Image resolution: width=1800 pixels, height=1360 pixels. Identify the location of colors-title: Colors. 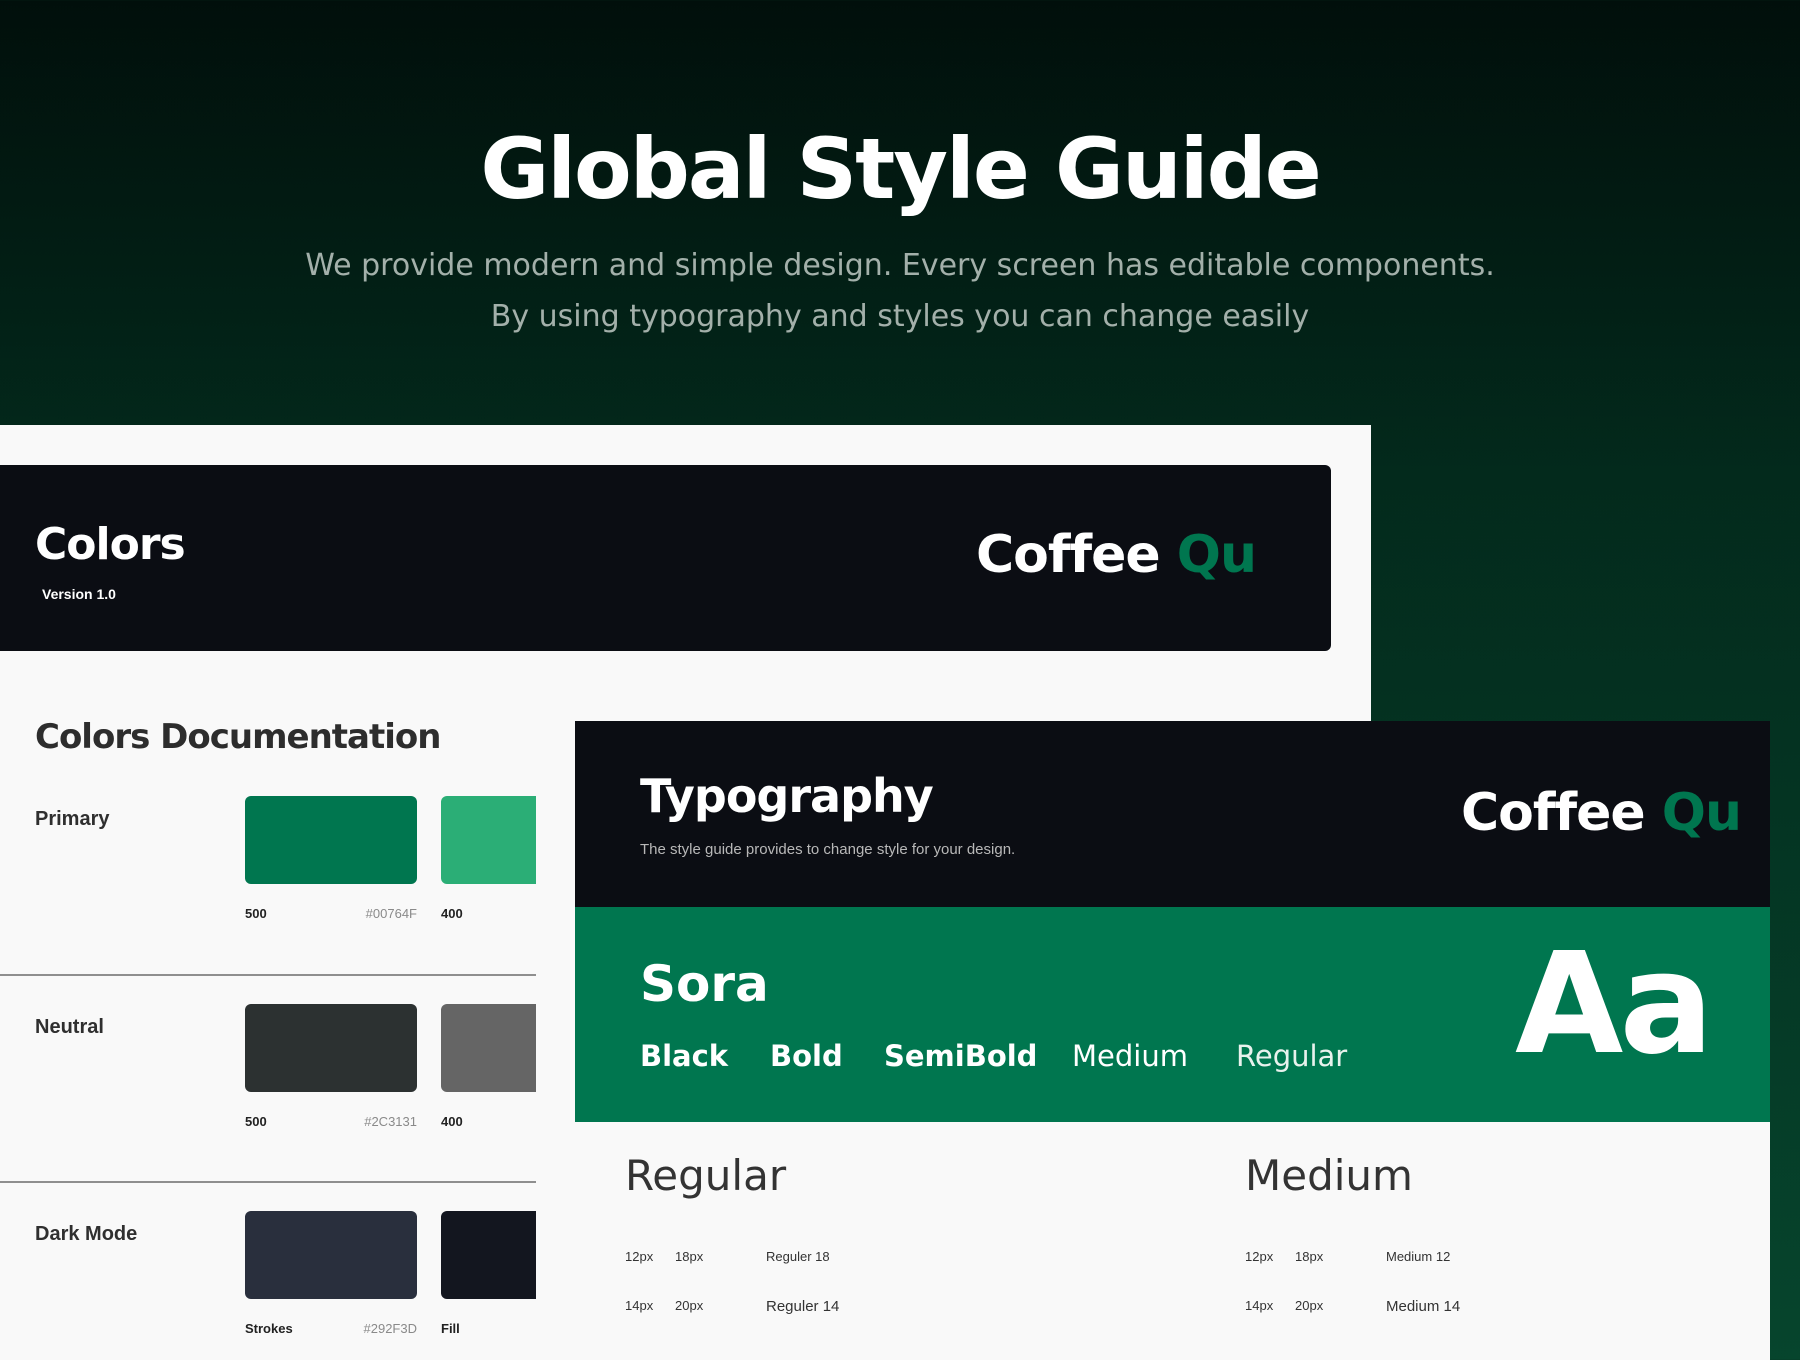
(110, 544).